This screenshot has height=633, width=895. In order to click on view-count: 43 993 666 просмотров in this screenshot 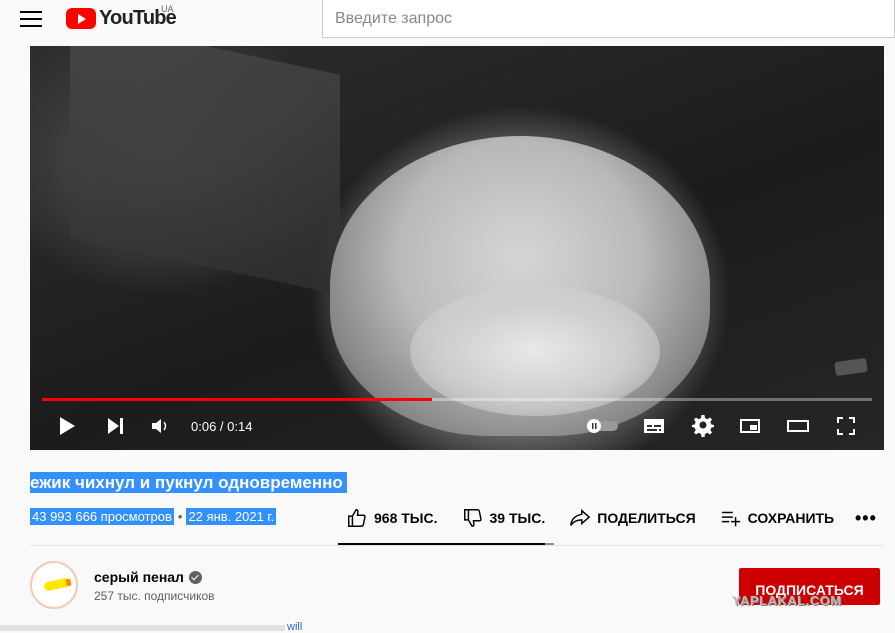, I will do `click(102, 516)`.